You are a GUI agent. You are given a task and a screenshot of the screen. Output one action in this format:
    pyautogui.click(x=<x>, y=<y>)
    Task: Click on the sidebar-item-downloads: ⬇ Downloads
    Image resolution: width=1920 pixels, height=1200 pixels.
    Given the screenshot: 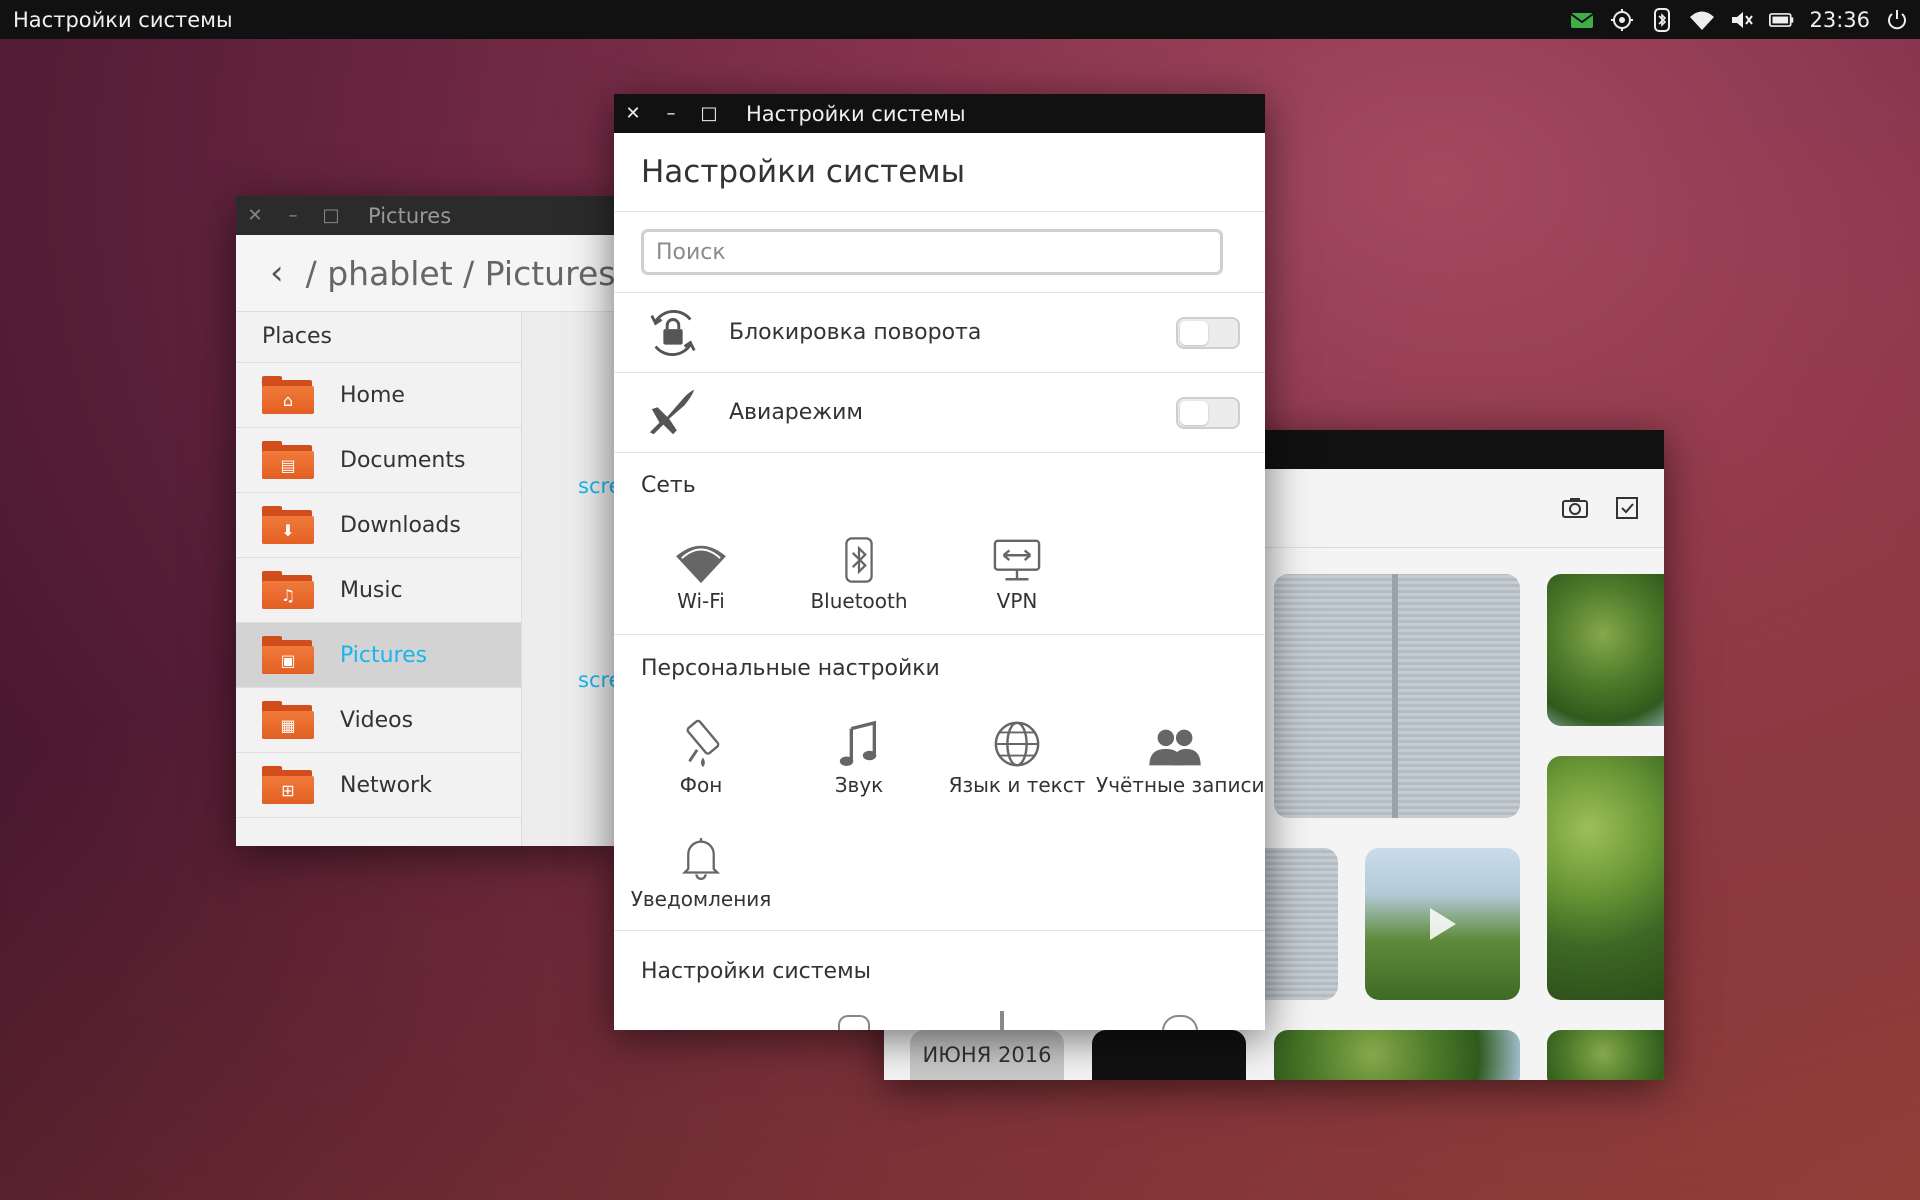 What is the action you would take?
    pyautogui.click(x=378, y=525)
    